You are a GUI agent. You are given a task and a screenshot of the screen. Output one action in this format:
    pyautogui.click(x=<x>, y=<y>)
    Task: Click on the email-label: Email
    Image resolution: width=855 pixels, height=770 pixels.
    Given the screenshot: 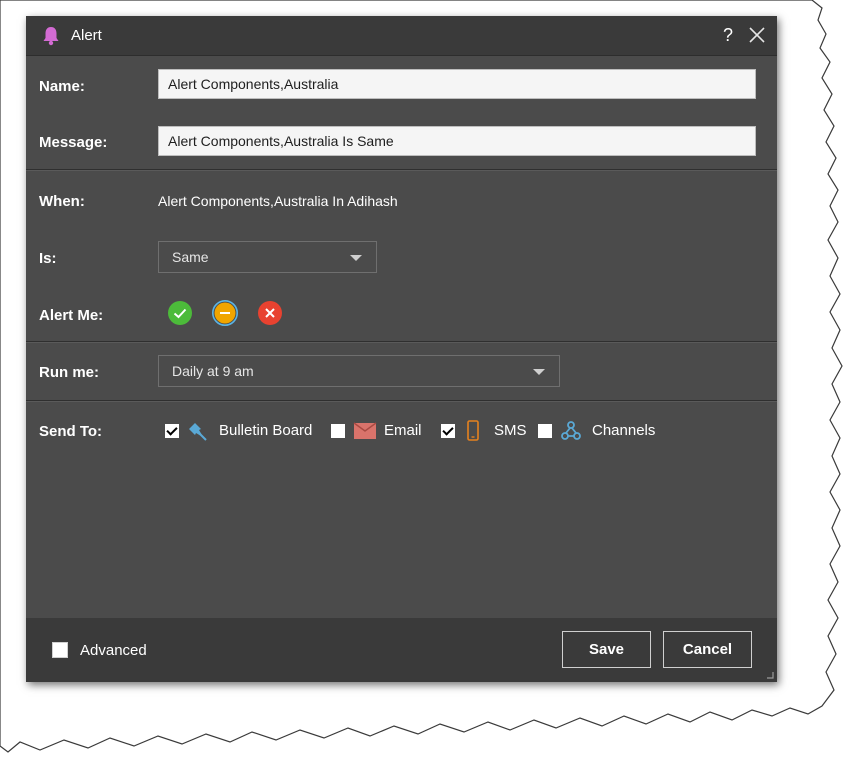 What is the action you would take?
    pyautogui.click(x=403, y=430)
    